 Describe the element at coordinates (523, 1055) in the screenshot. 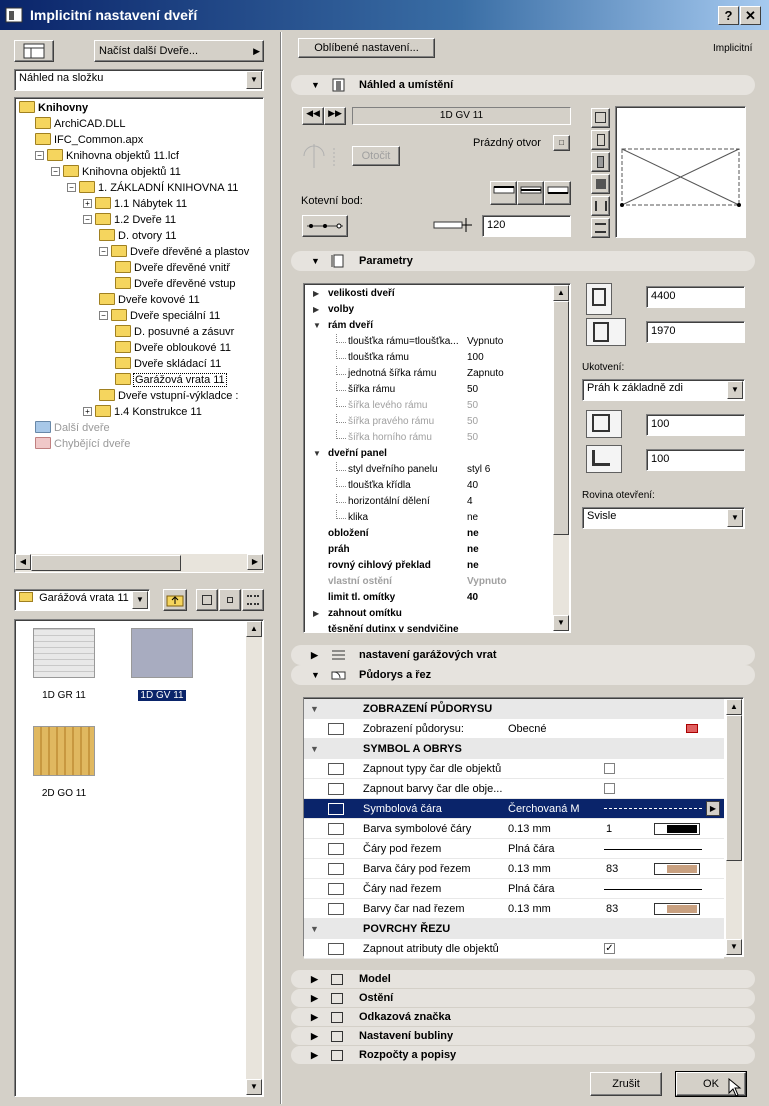

I see `section-collapsed-header: ▶ Rozpočty a popisy` at that location.